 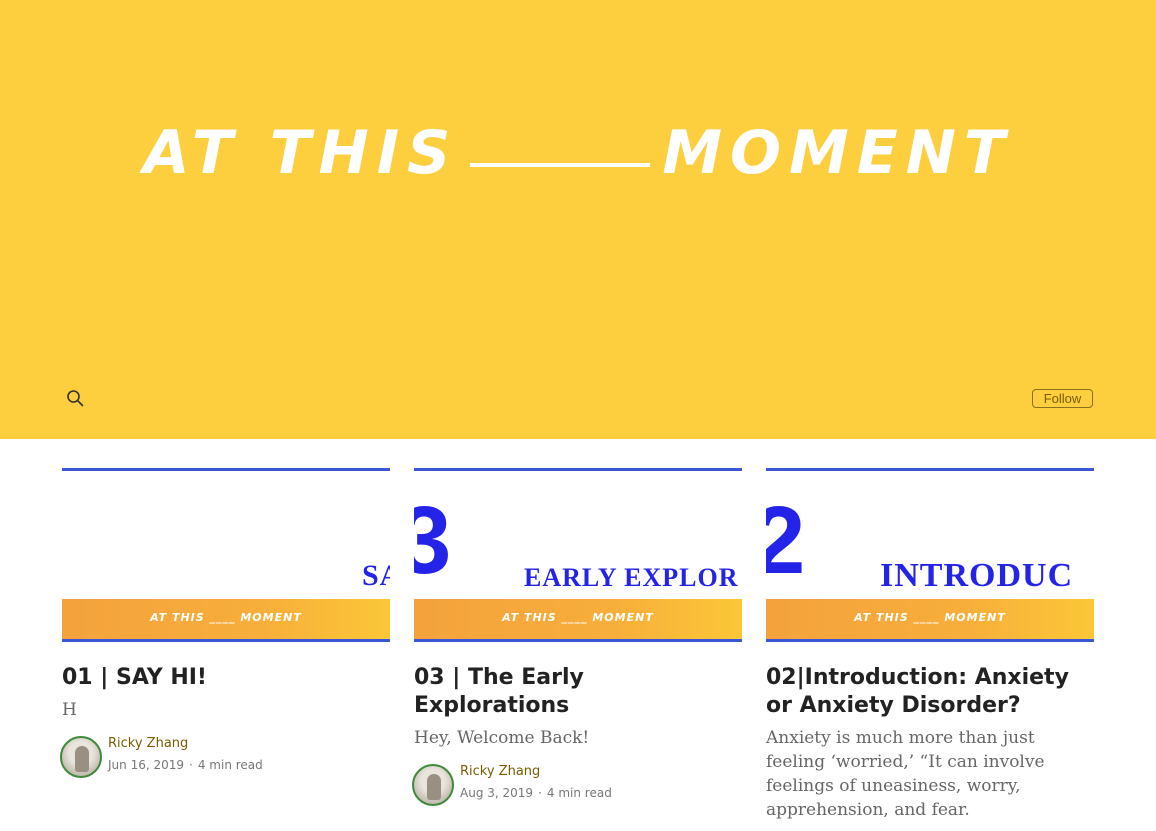 I want to click on byline: Ricky Zhang Aug 3, 2019 · 4 min read, so click(x=577, y=786).